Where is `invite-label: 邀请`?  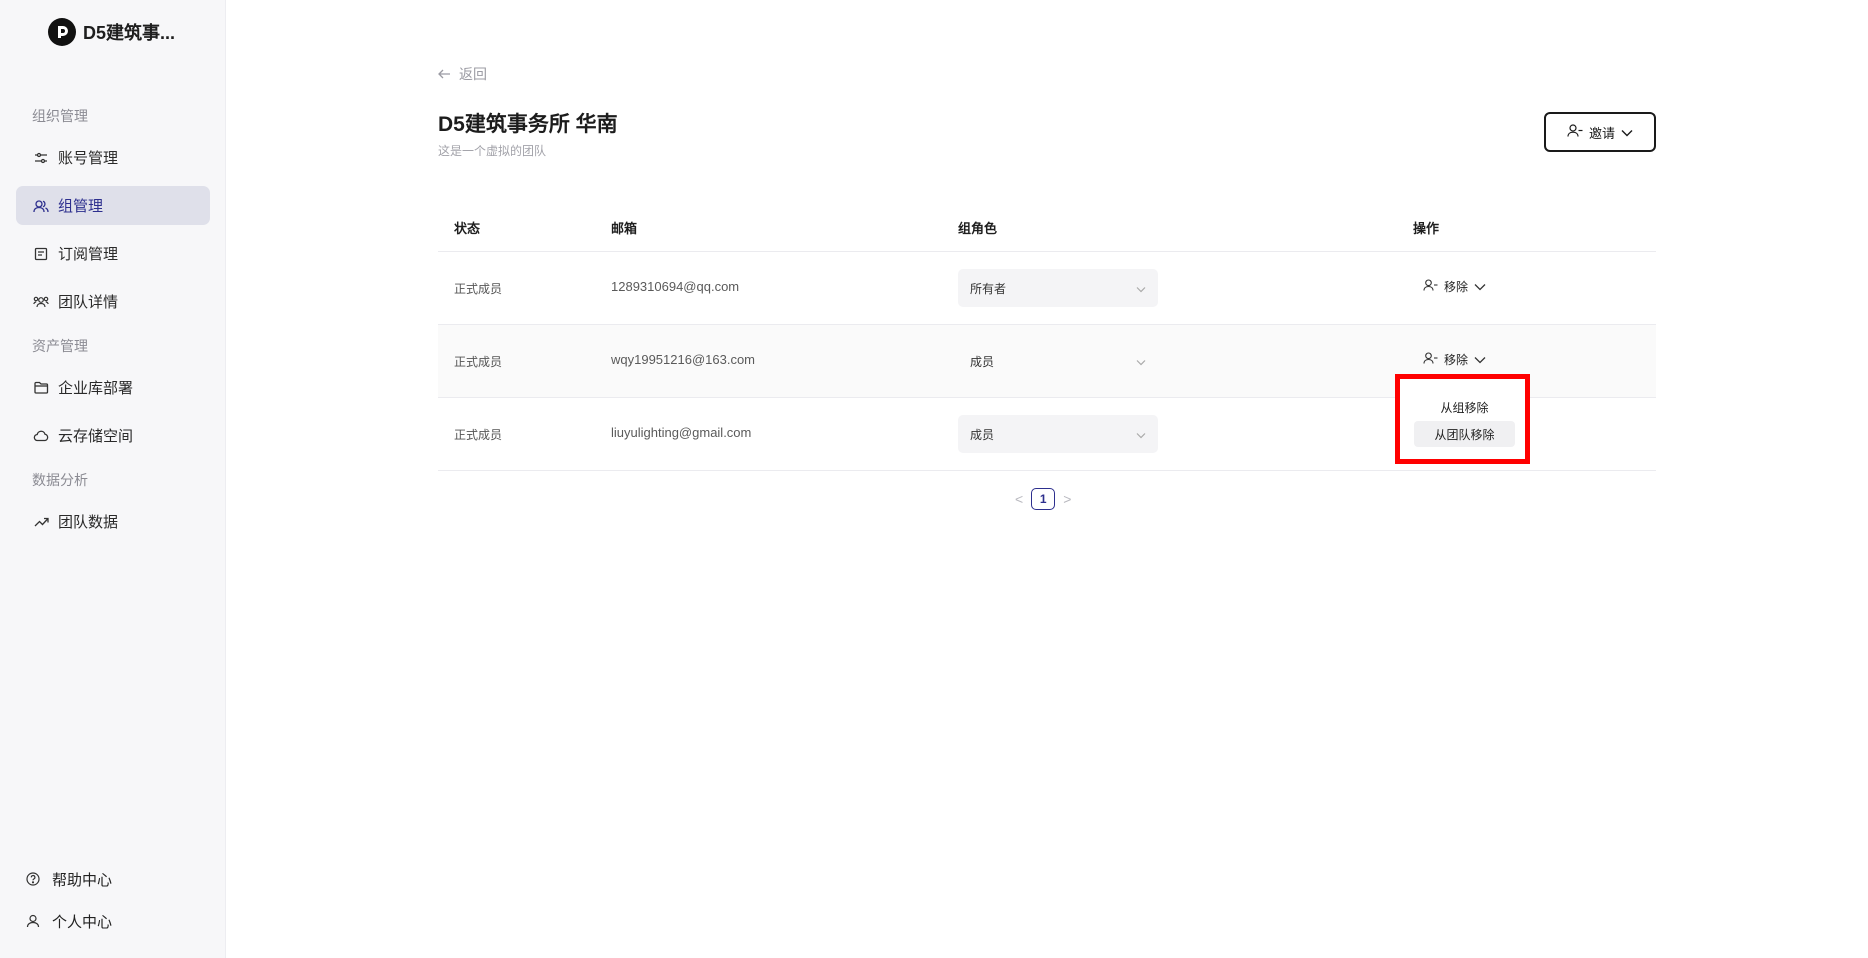 invite-label: 邀请 is located at coordinates (1601, 133).